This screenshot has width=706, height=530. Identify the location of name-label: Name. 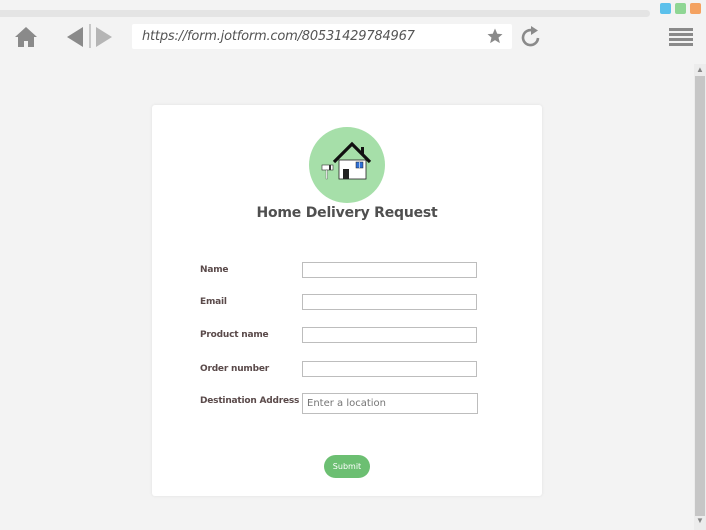
(214, 270).